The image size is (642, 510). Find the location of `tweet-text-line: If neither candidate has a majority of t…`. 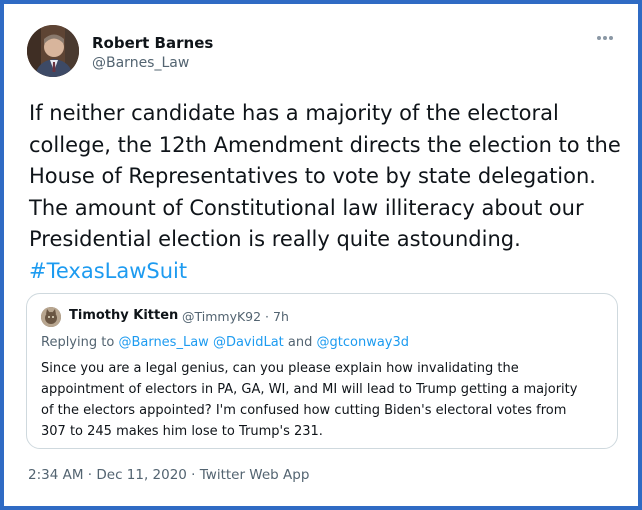

tweet-text-line: If neither candidate has a majority of t… is located at coordinates (294, 113).